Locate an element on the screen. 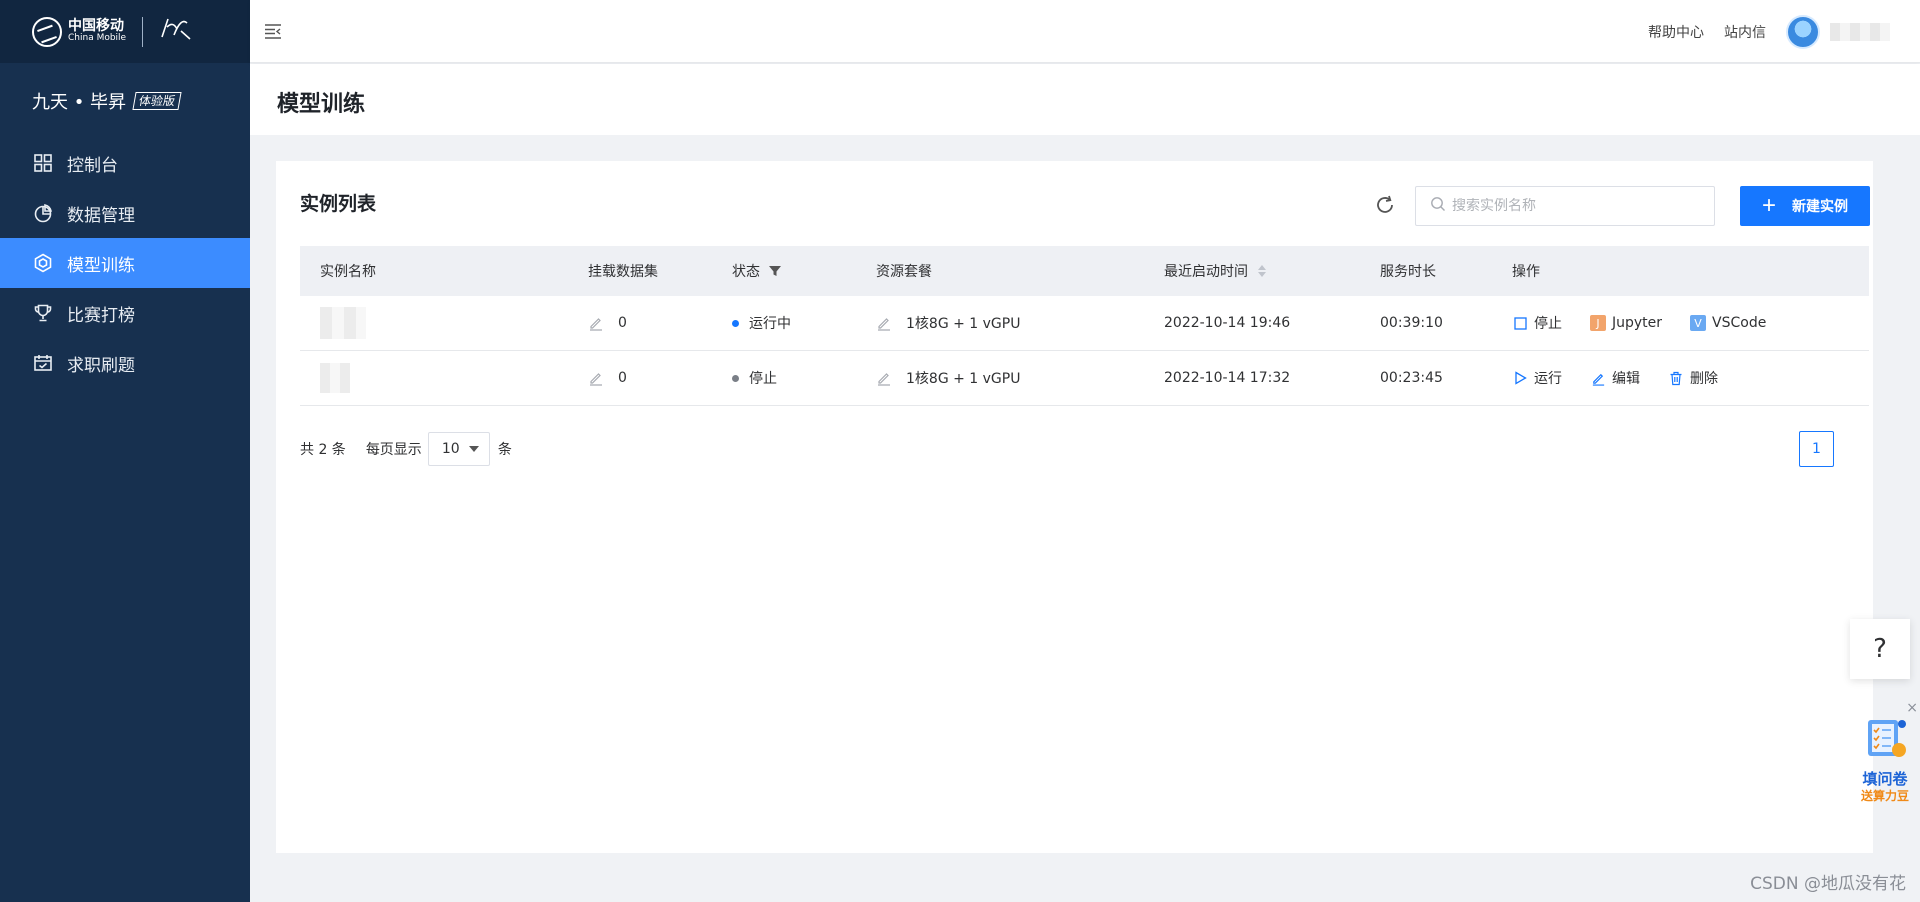 The width and height of the screenshot is (1920, 902). new-instance-button: + 新建实例 is located at coordinates (1805, 206).